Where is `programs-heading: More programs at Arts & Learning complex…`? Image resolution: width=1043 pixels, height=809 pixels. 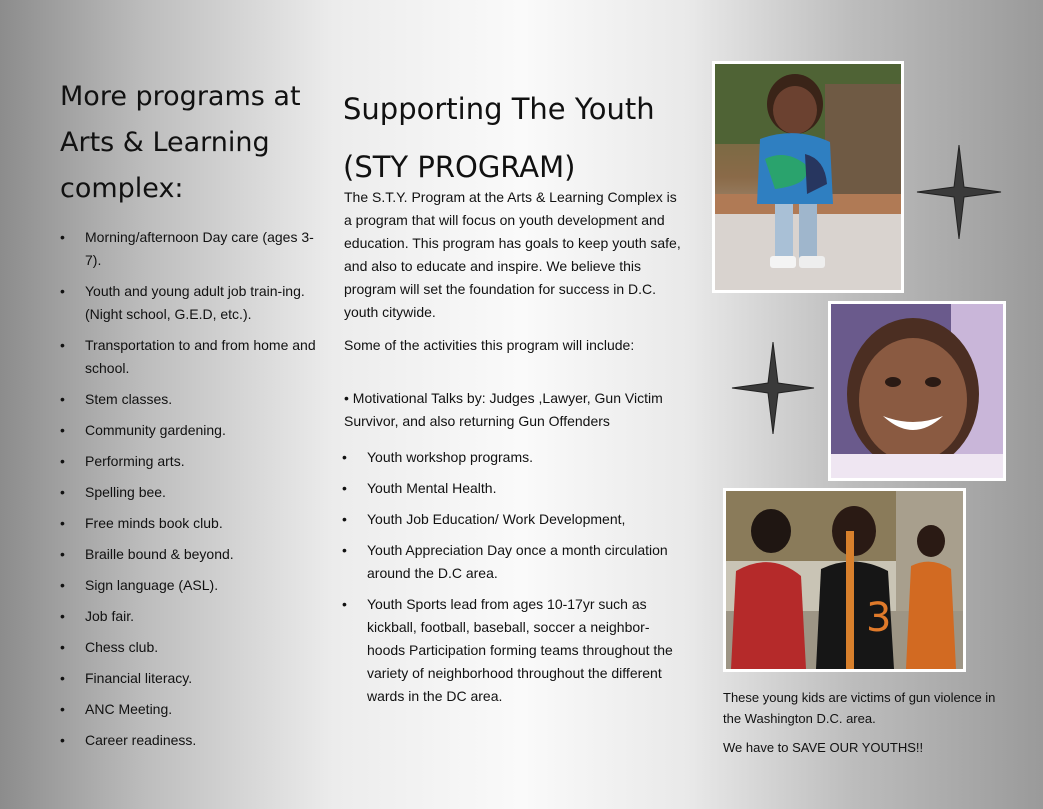
programs-heading: More programs at Arts & Learning complex… is located at coordinates (180, 142).